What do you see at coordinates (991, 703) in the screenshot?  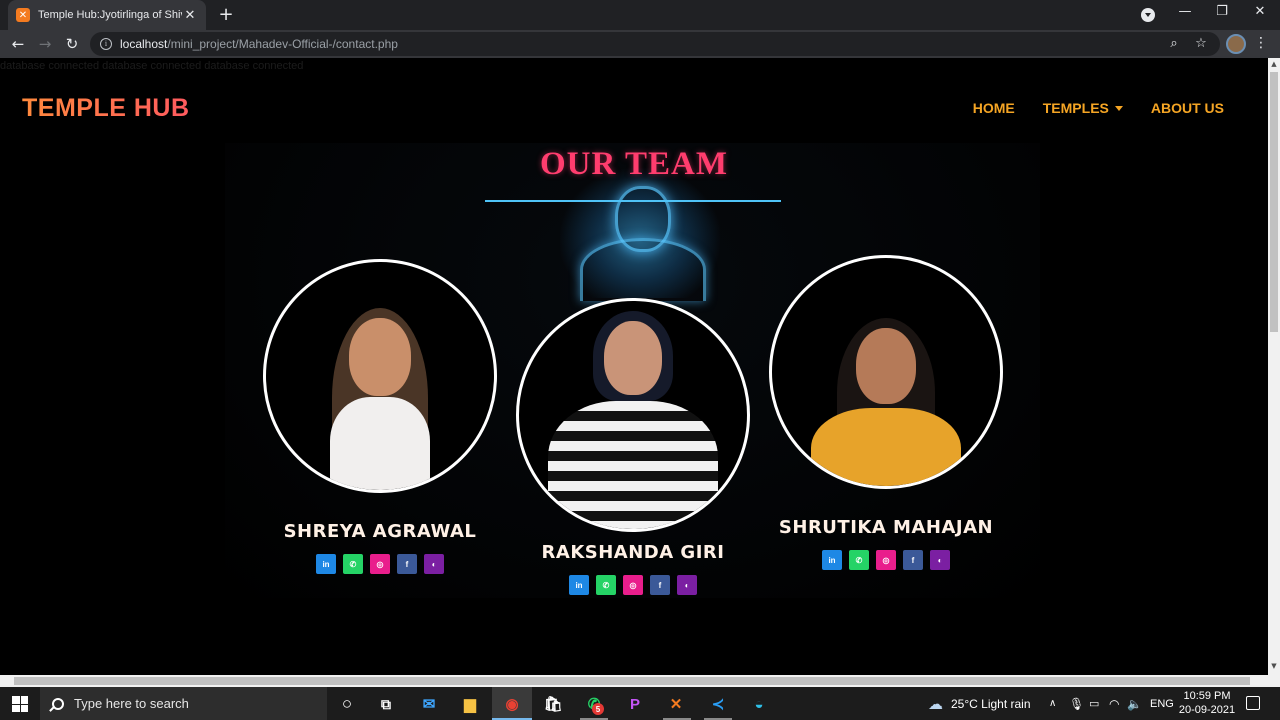 I see `weather-text: 25°C Light rain` at bounding box center [991, 703].